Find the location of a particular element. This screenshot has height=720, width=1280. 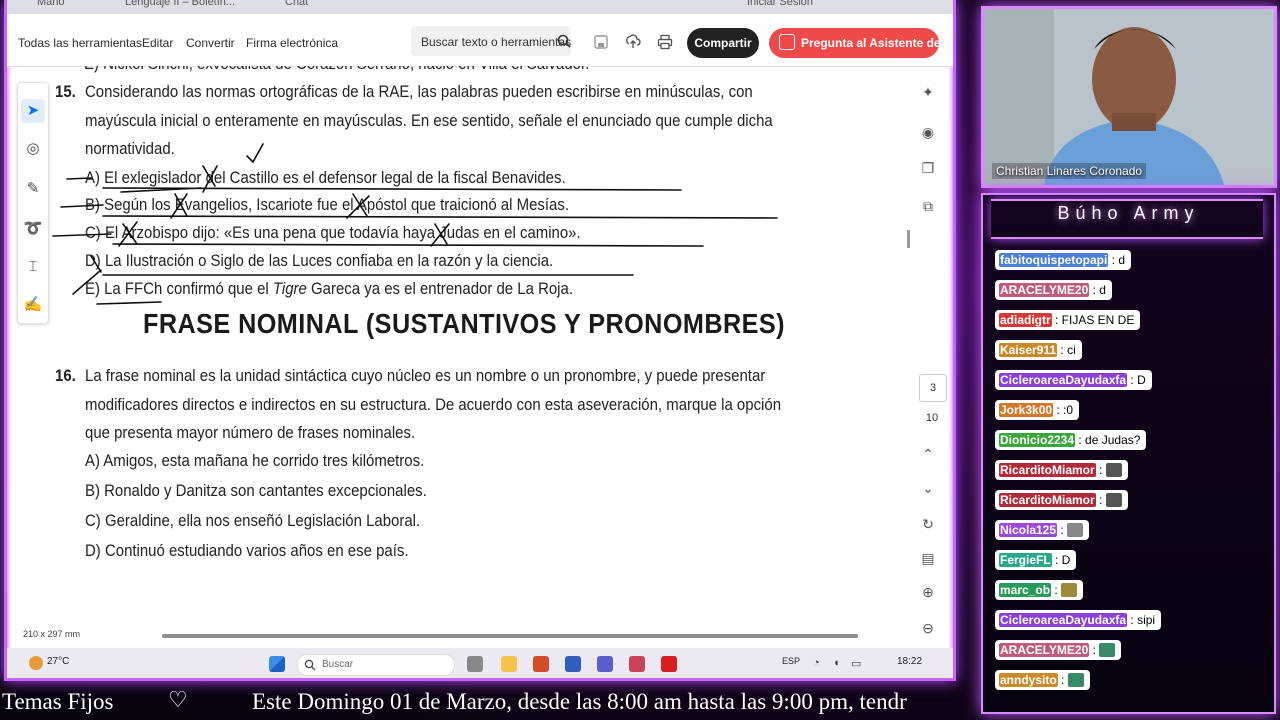

select-cursor-icon: ➤ is located at coordinates (33, 111).